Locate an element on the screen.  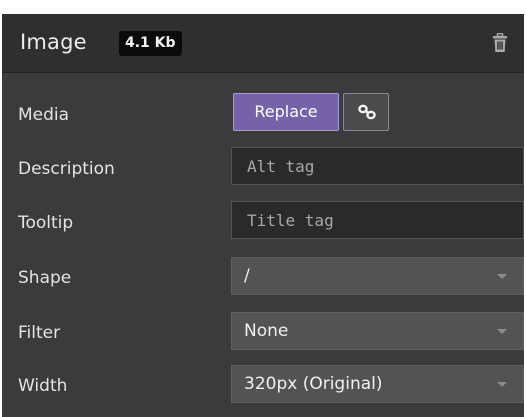
width-select: 320px (Original) is located at coordinates (377, 384).